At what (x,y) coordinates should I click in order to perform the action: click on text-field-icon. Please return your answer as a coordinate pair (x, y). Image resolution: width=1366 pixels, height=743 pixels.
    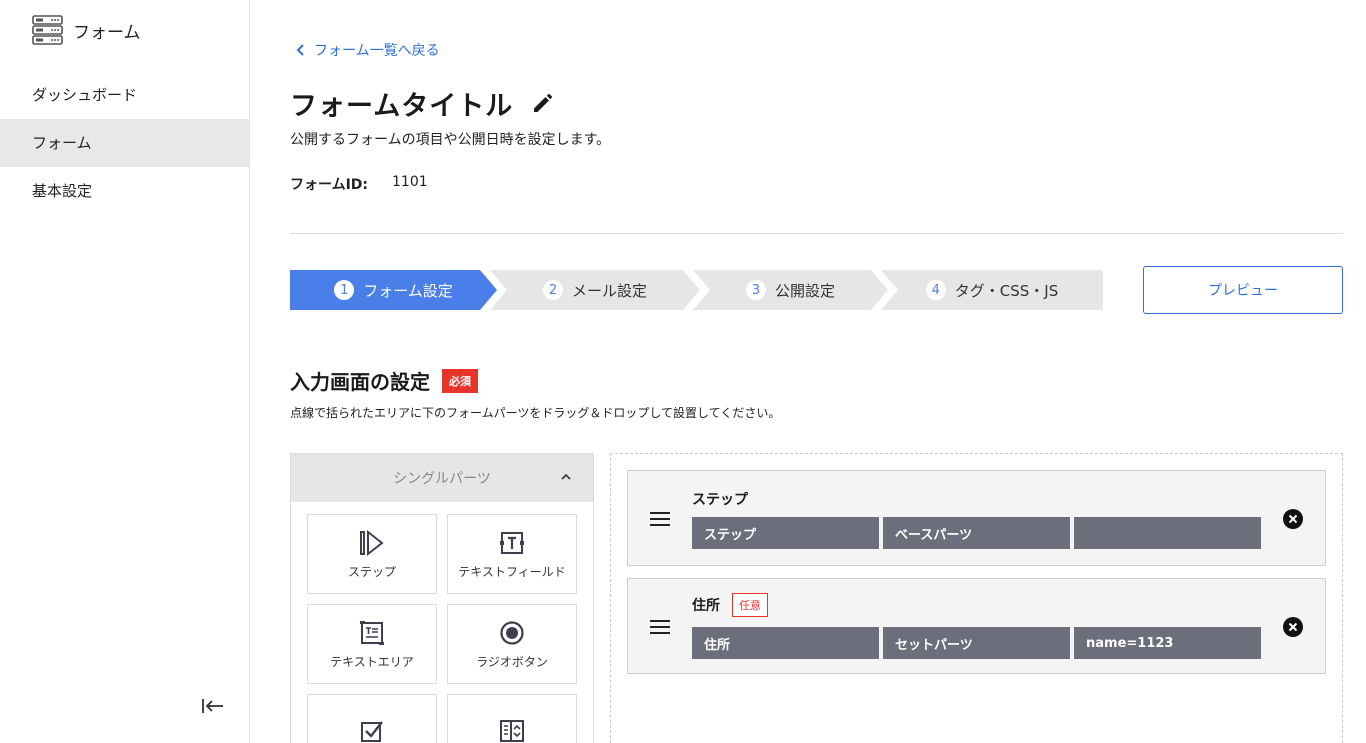
    Looking at the image, I should click on (512, 542).